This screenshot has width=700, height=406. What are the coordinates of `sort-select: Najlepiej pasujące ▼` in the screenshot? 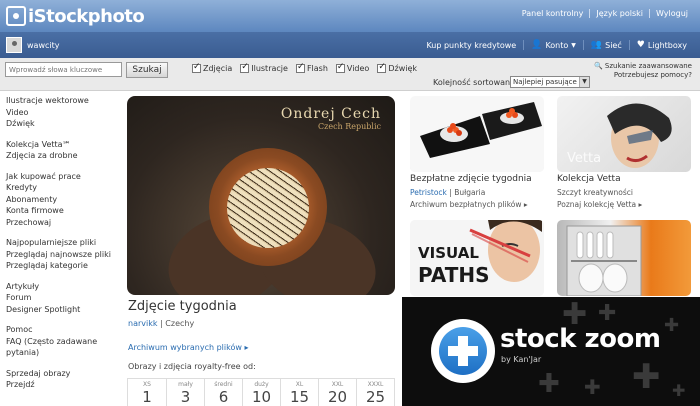 It's located at (550, 82).